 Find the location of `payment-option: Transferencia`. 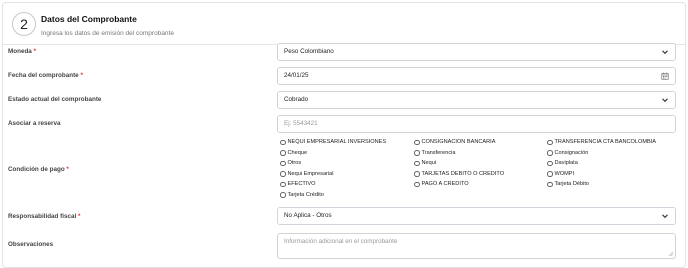

payment-option: Transferencia is located at coordinates (435, 153).